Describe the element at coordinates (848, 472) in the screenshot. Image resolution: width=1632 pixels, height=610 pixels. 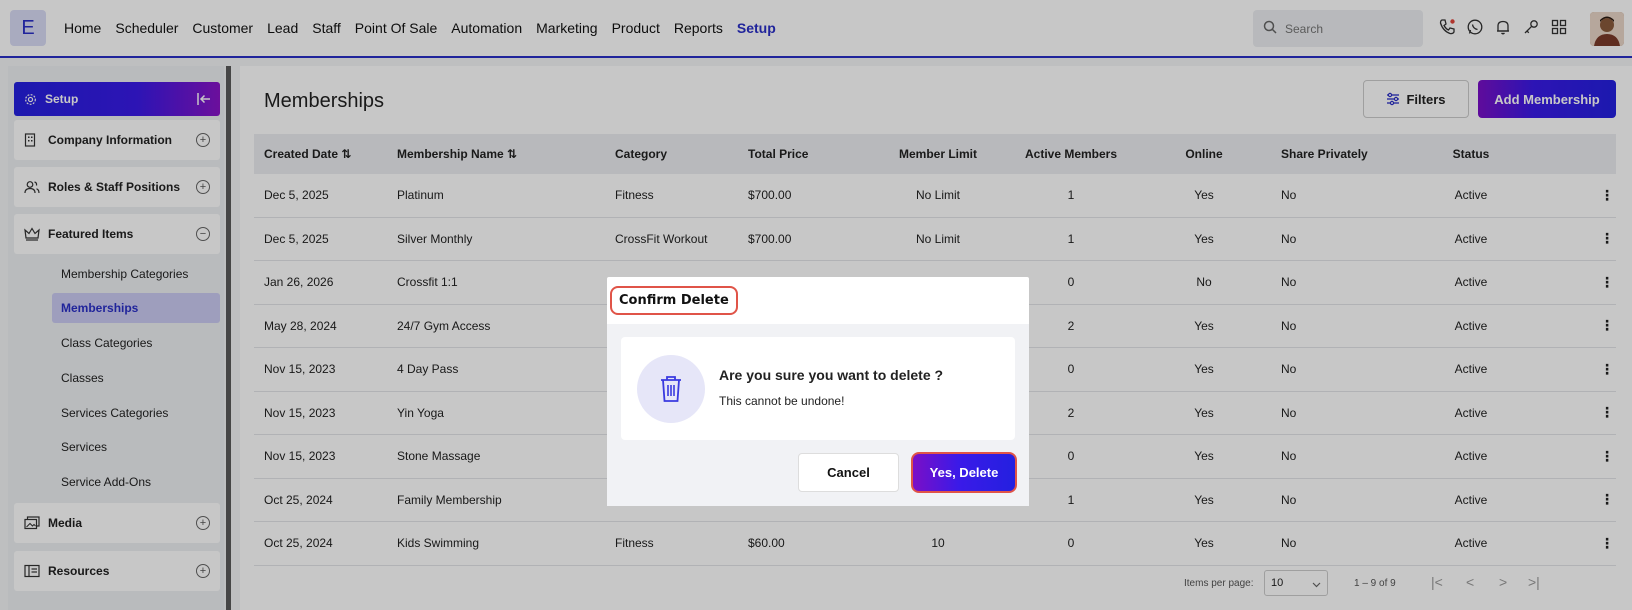
I see `cancel-button: Cancel` at that location.